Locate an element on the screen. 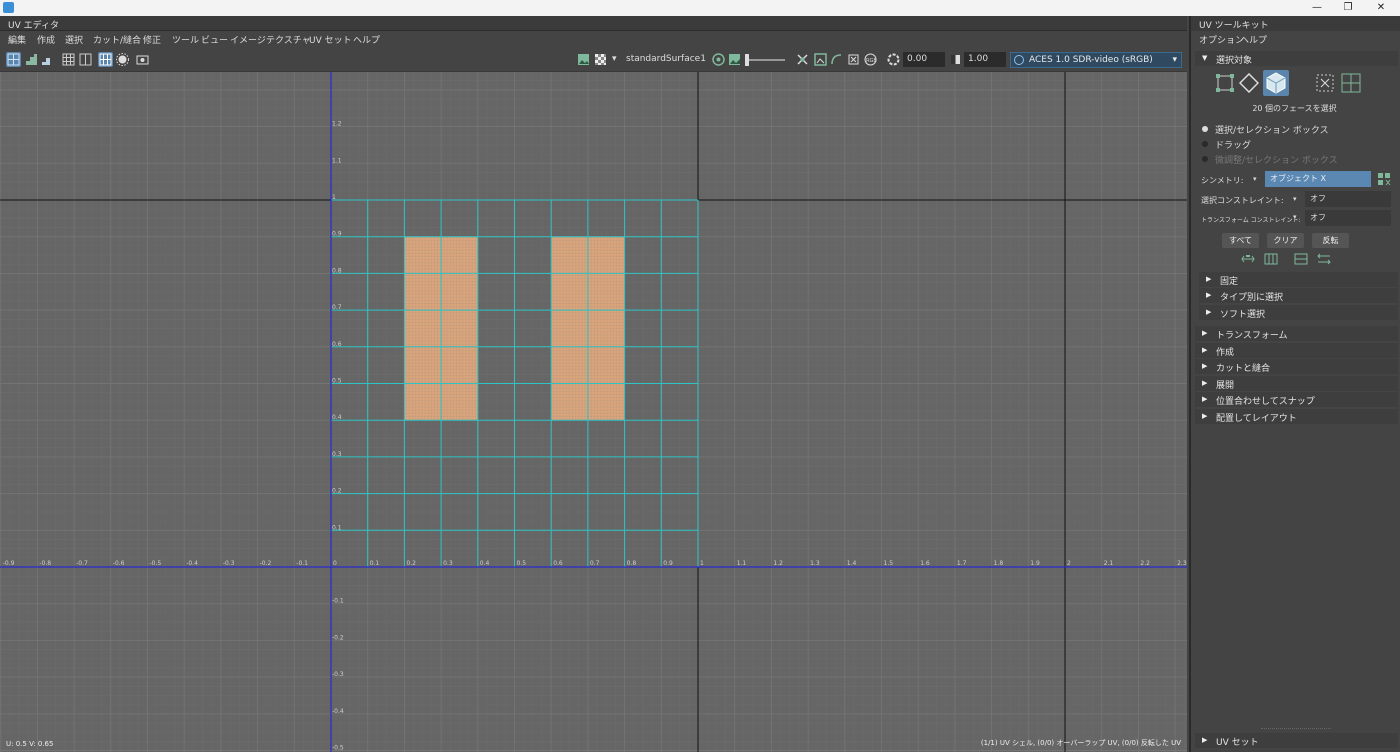  subsection-soft-select-label: ソフト選択 is located at coordinates (1243, 315).